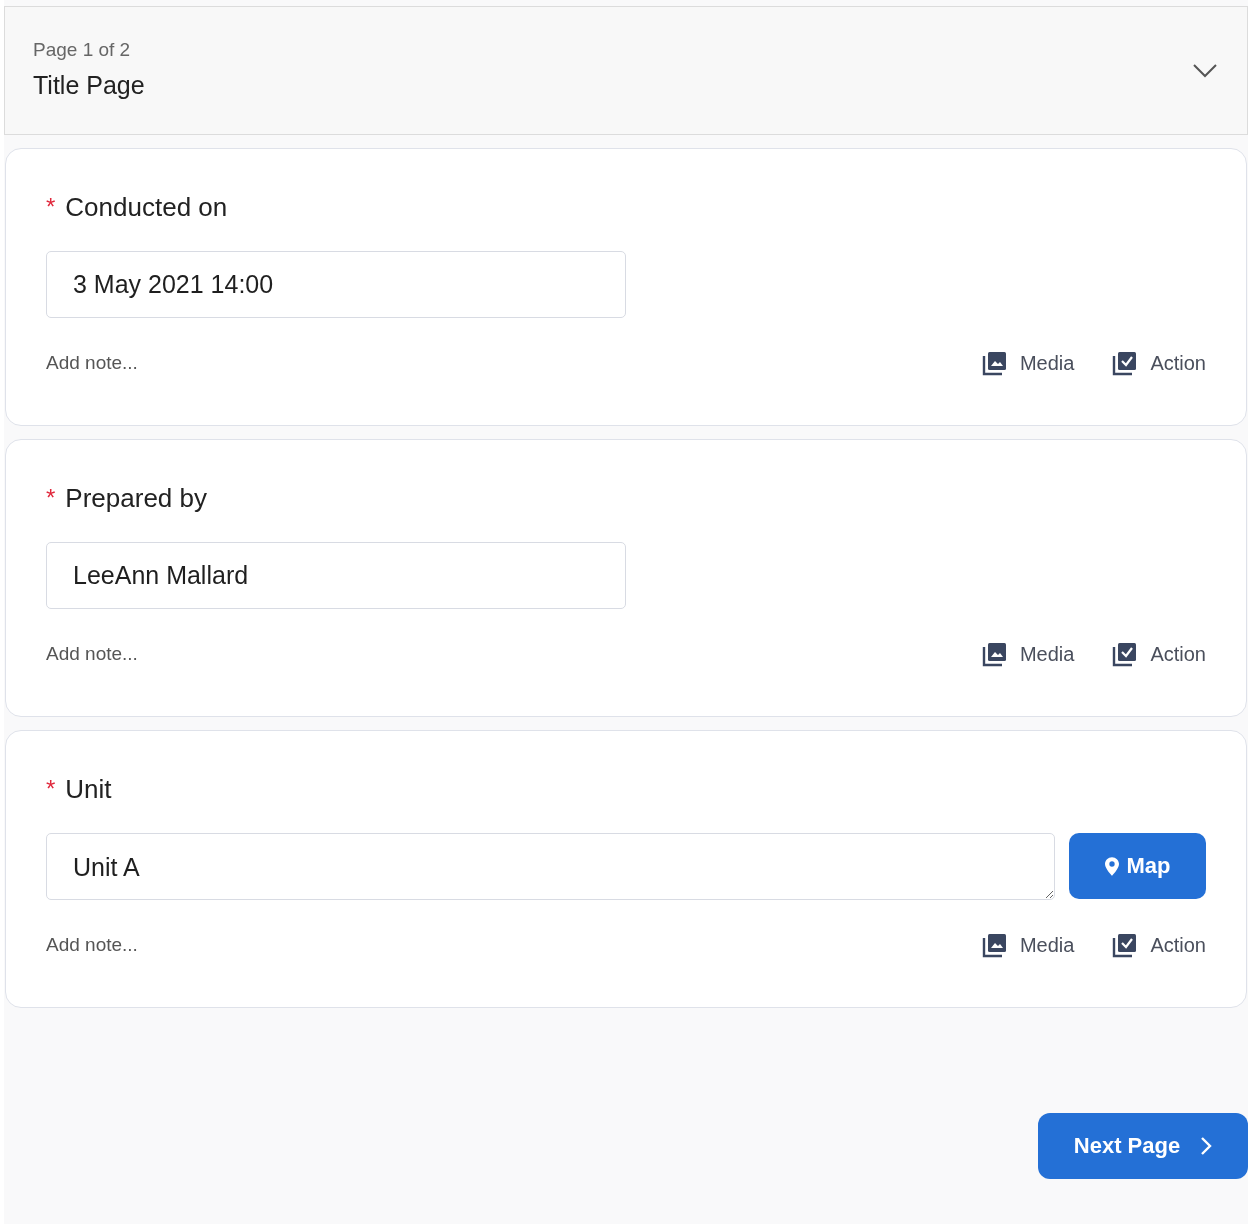 This screenshot has height=1224, width=1252. Describe the element at coordinates (336, 284) in the screenshot. I see `input-field: 3 May 2021 14:00` at that location.